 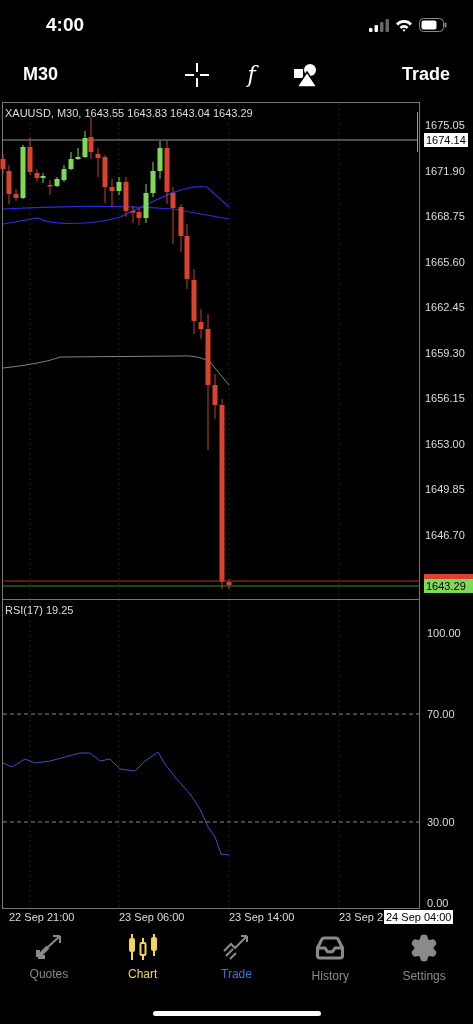 What do you see at coordinates (419, 917) in the screenshot?
I see `time-cursor-label: 24 Sep 04:00` at bounding box center [419, 917].